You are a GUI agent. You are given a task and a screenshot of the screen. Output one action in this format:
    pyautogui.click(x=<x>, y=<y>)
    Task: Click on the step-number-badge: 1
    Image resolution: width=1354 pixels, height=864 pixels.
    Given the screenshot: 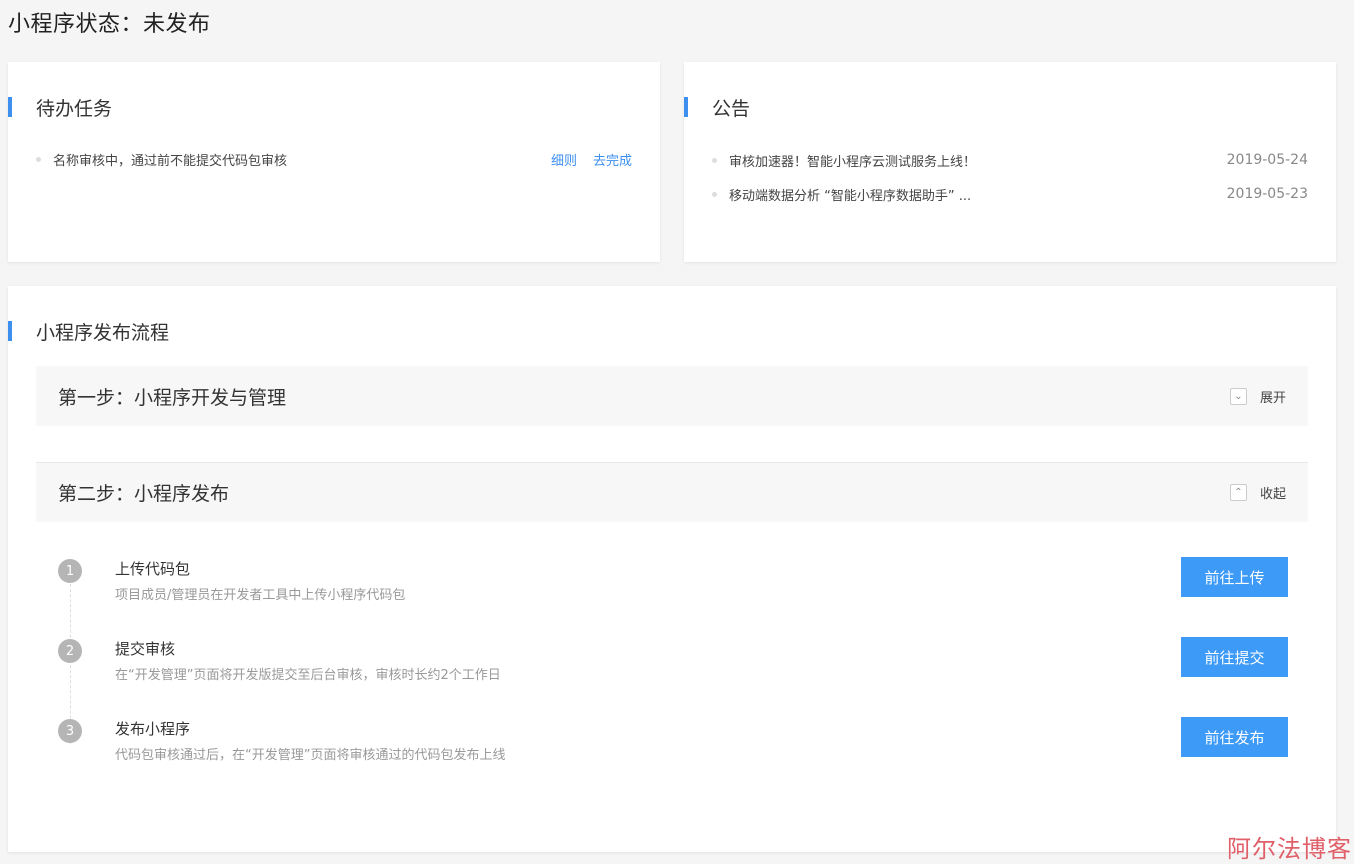 What is the action you would take?
    pyautogui.click(x=70, y=571)
    